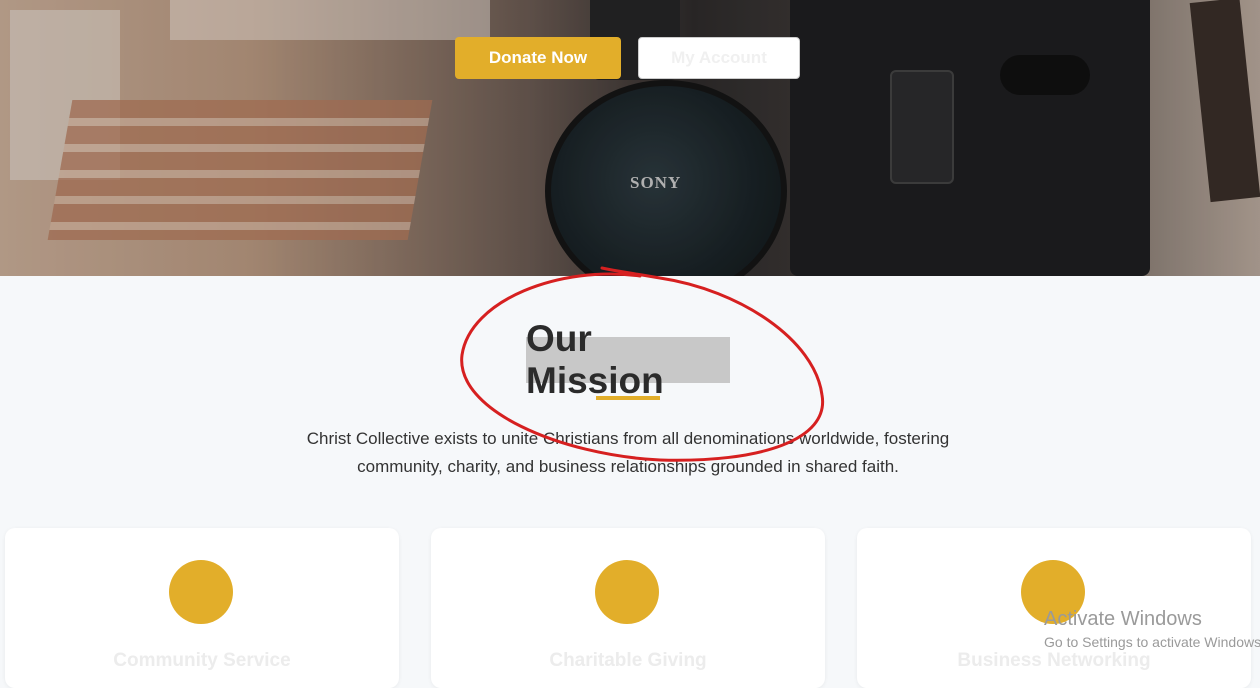  I want to click on charitable-giving-card: Charitable Giving, so click(628, 608).